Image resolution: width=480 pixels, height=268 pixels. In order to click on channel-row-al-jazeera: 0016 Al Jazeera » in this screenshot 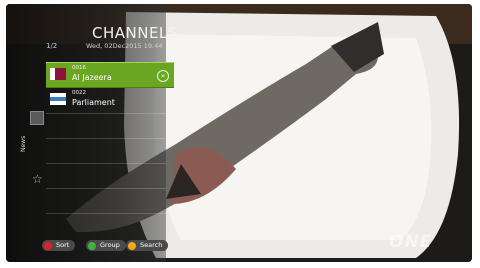, I will do `click(110, 75)`.